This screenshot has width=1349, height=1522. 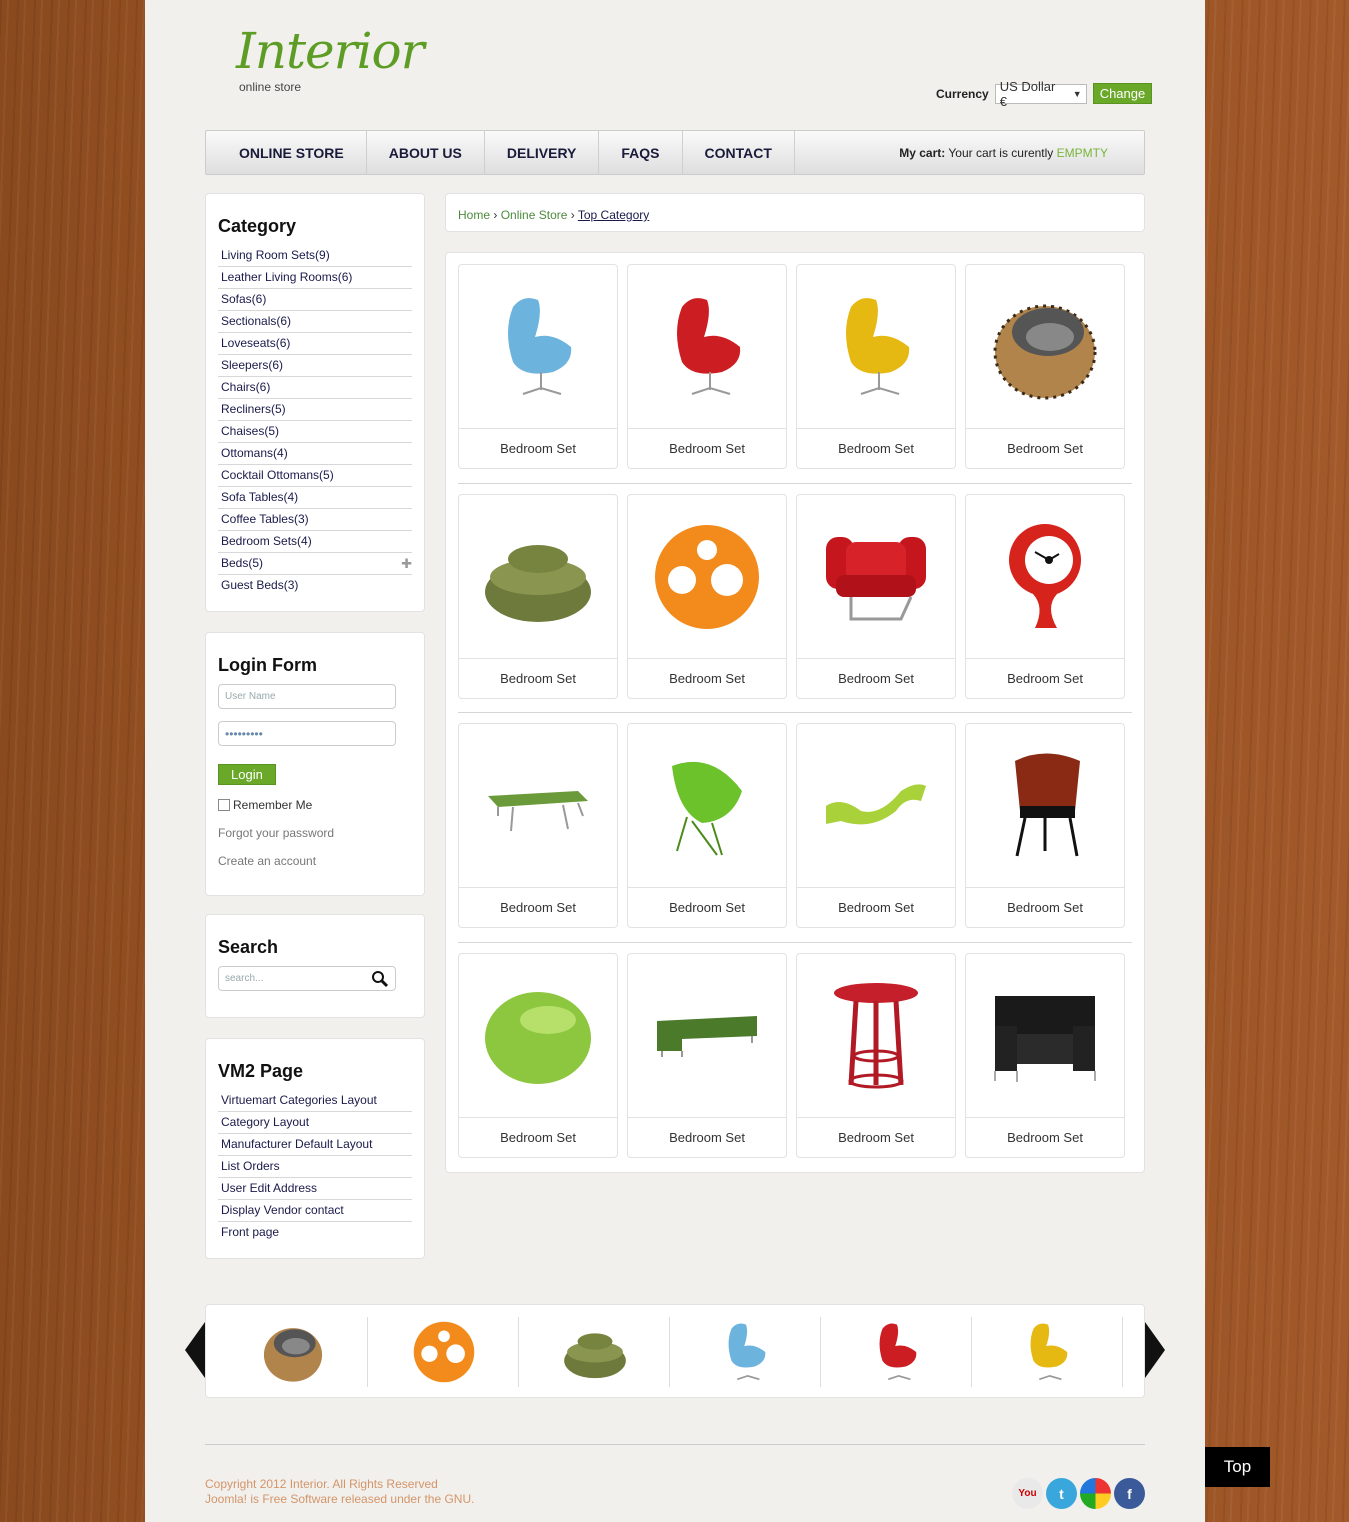 I want to click on category-item: Sleepers(6), so click(x=315, y=366).